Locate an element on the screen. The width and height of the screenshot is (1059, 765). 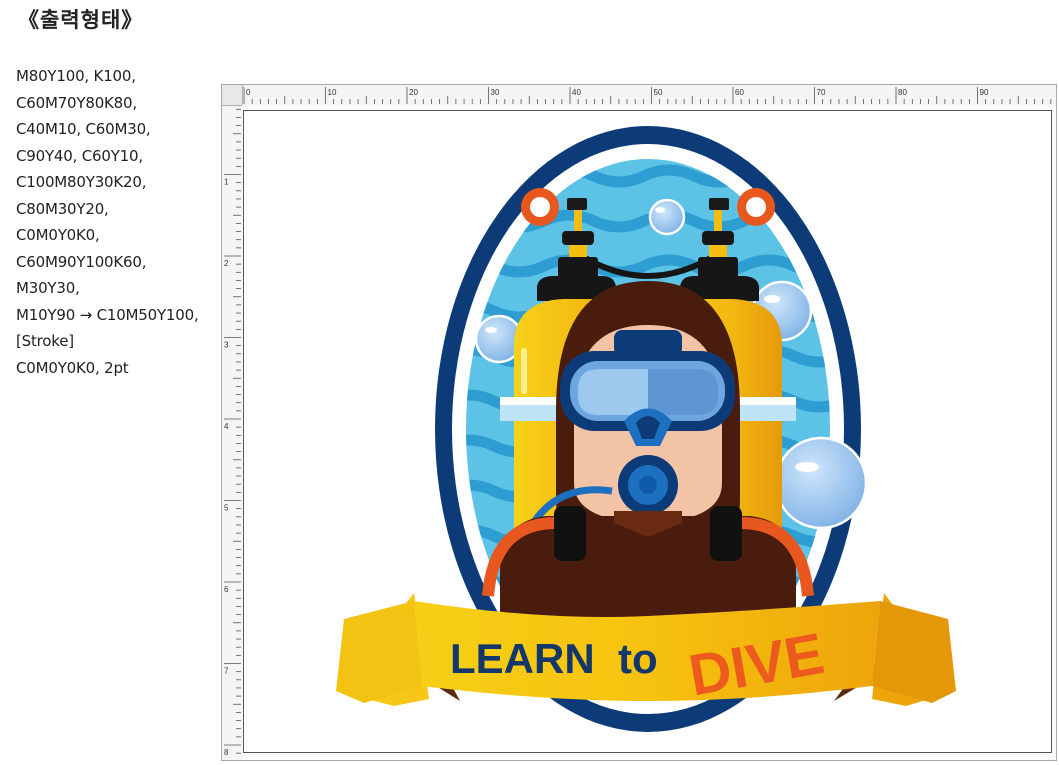
ruler-label: 50 is located at coordinates (658, 92).